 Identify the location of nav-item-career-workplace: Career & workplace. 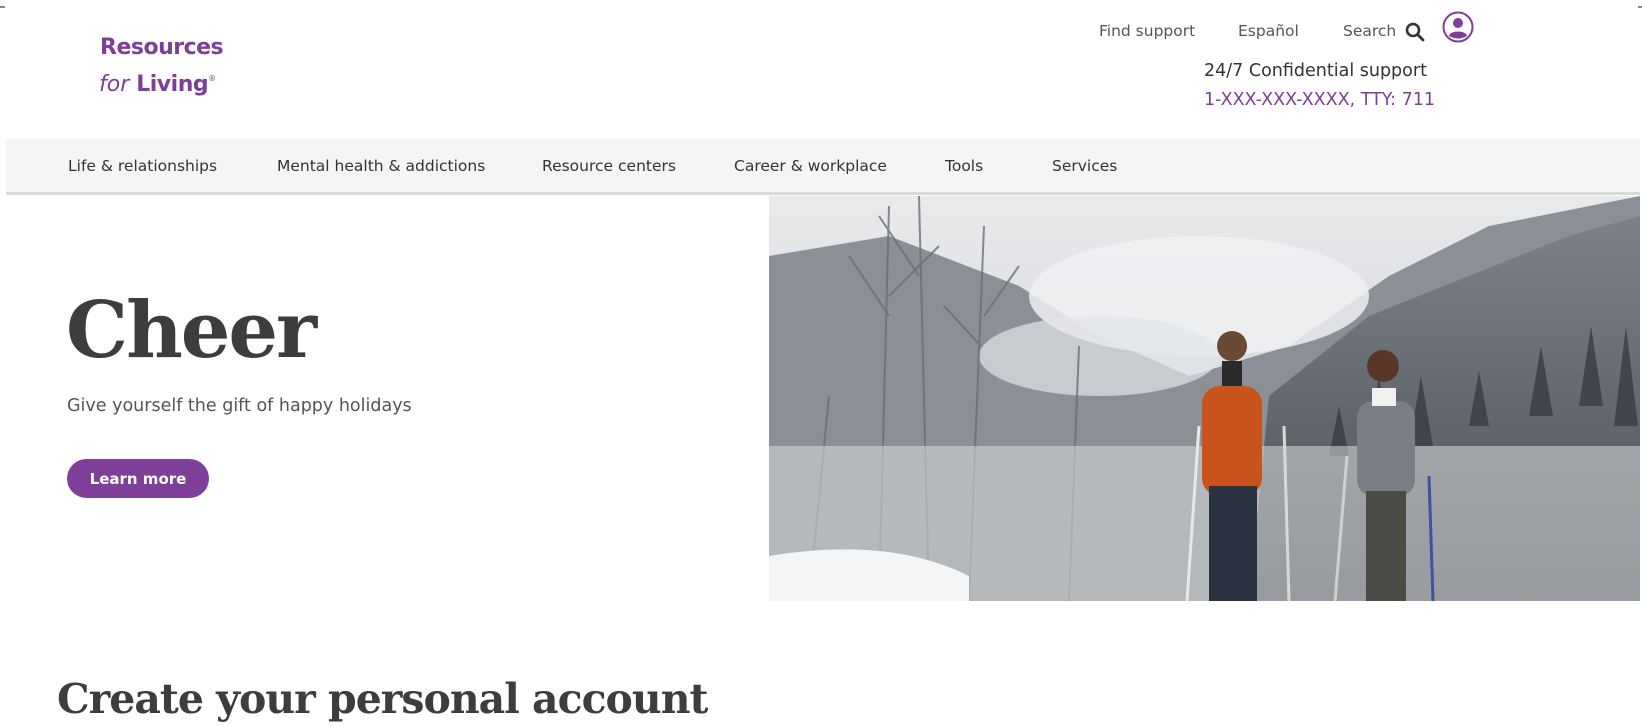
(810, 166).